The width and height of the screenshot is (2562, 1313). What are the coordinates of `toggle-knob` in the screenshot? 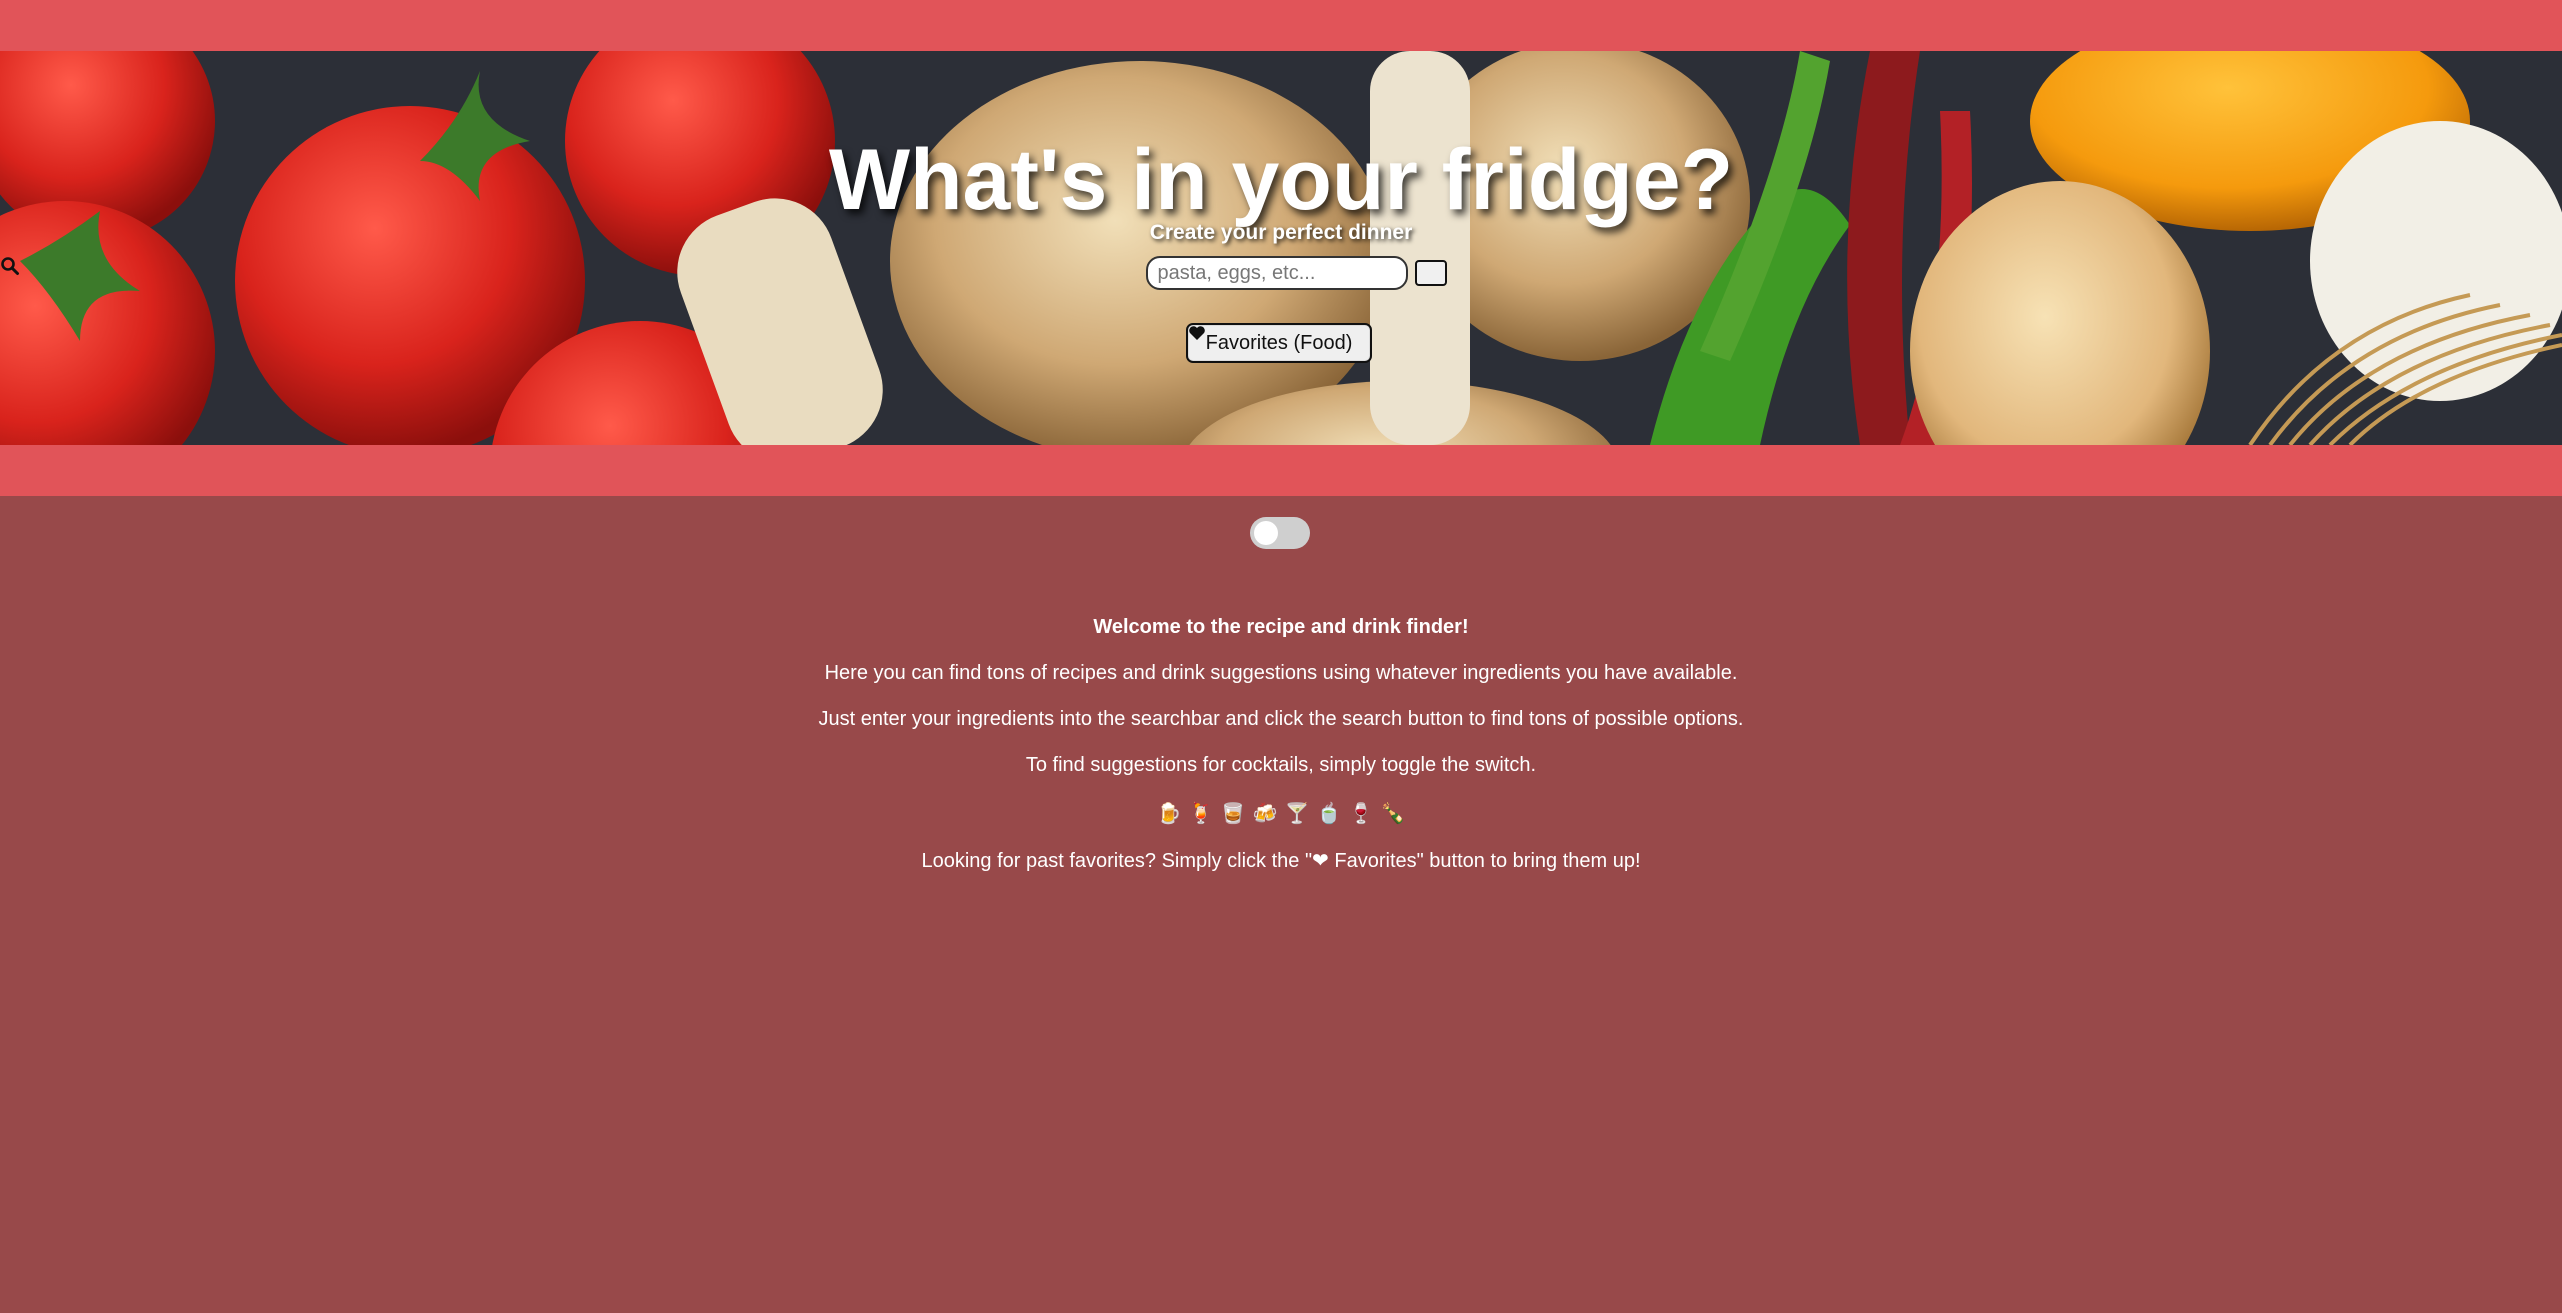 It's located at (1266, 533).